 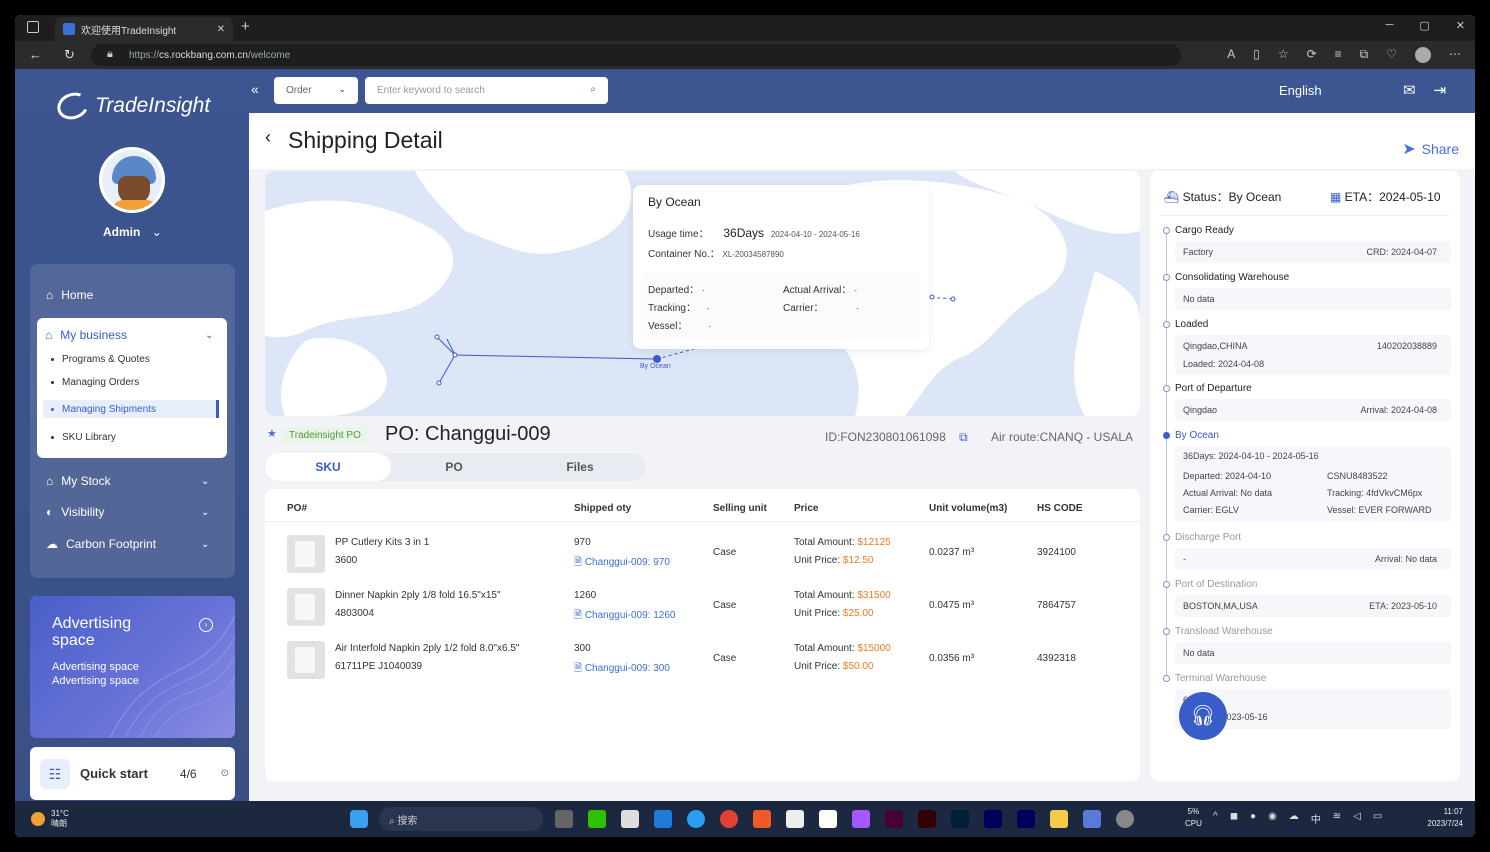 I want to click on profile-icon, so click(x=1423, y=55).